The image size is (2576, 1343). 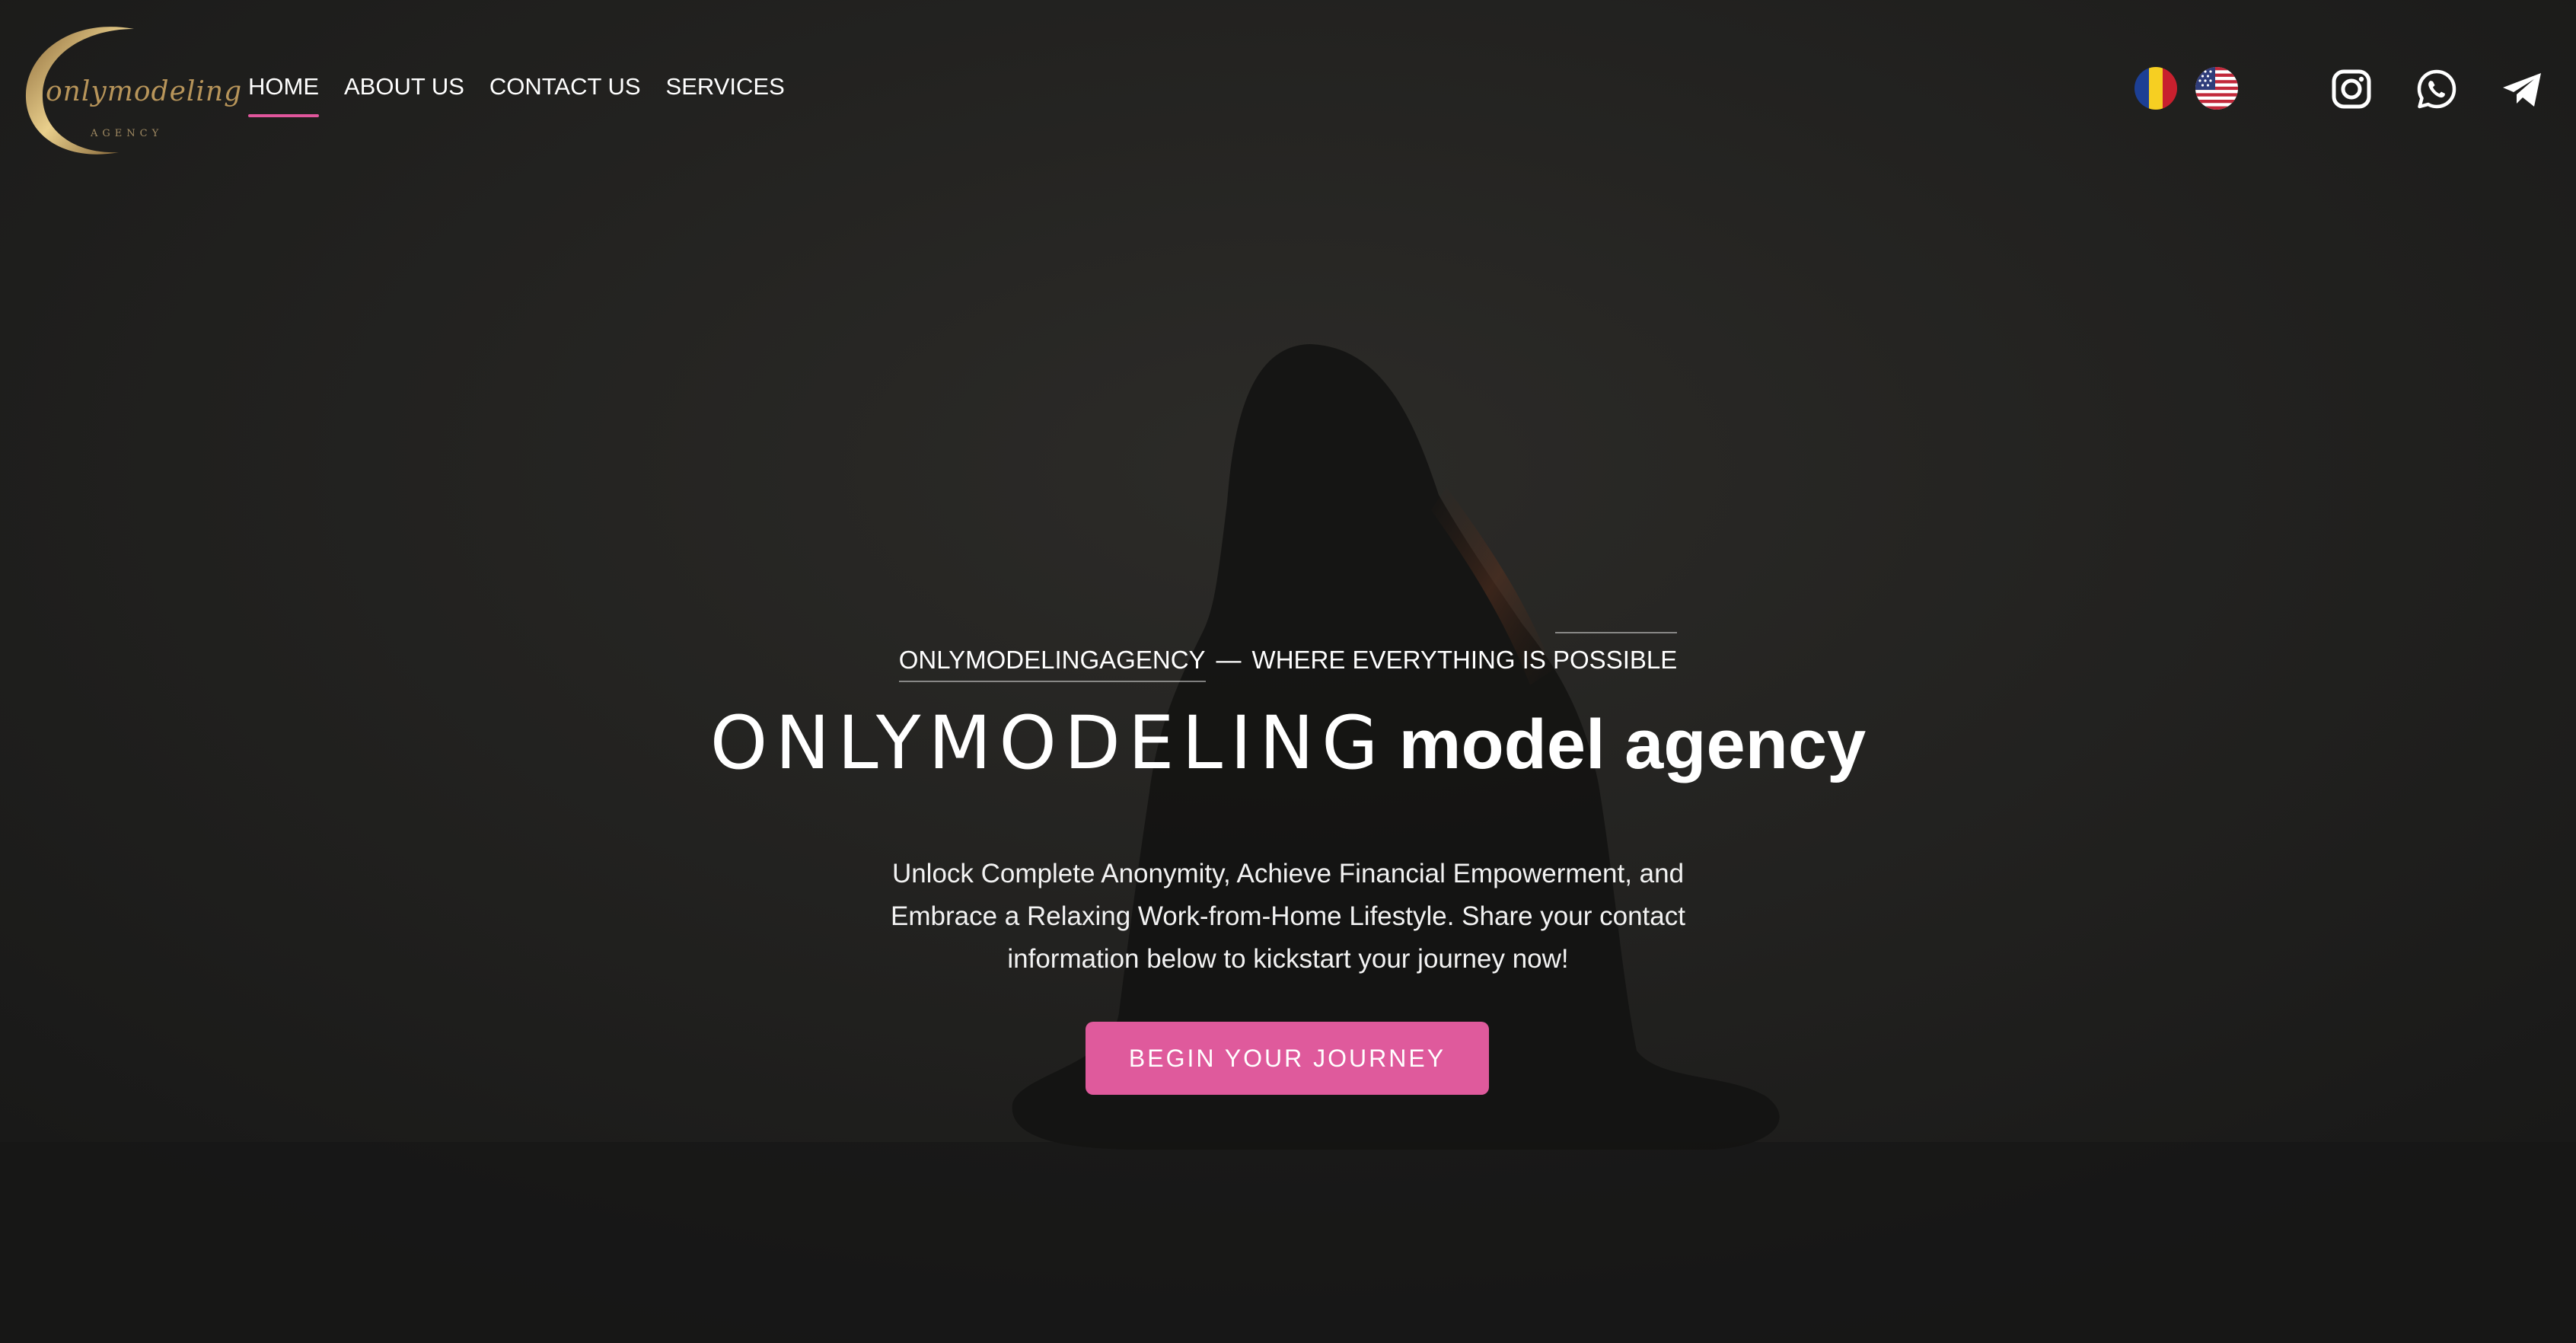 I want to click on telegram-icon, so click(x=2522, y=89).